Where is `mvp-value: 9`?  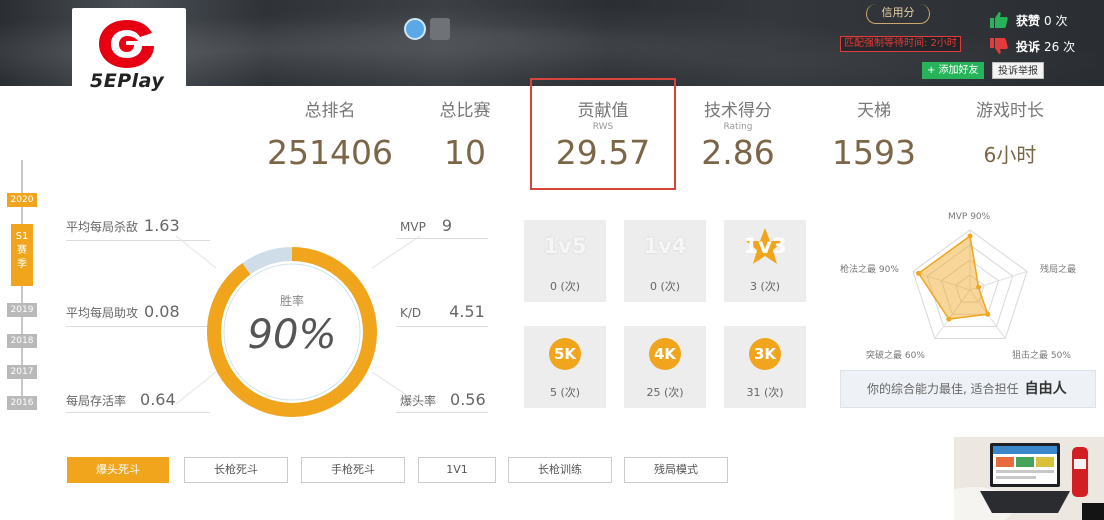 mvp-value: 9 is located at coordinates (446, 225).